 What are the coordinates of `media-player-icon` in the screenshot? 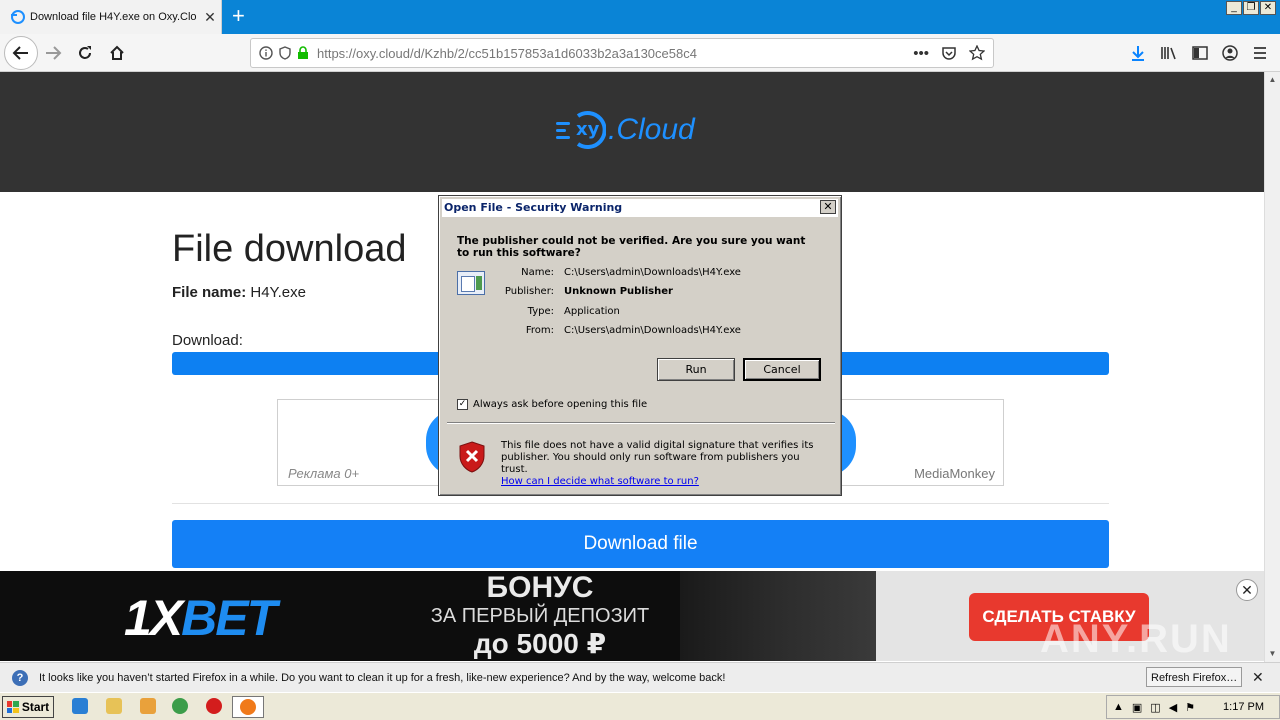 It's located at (148, 706).